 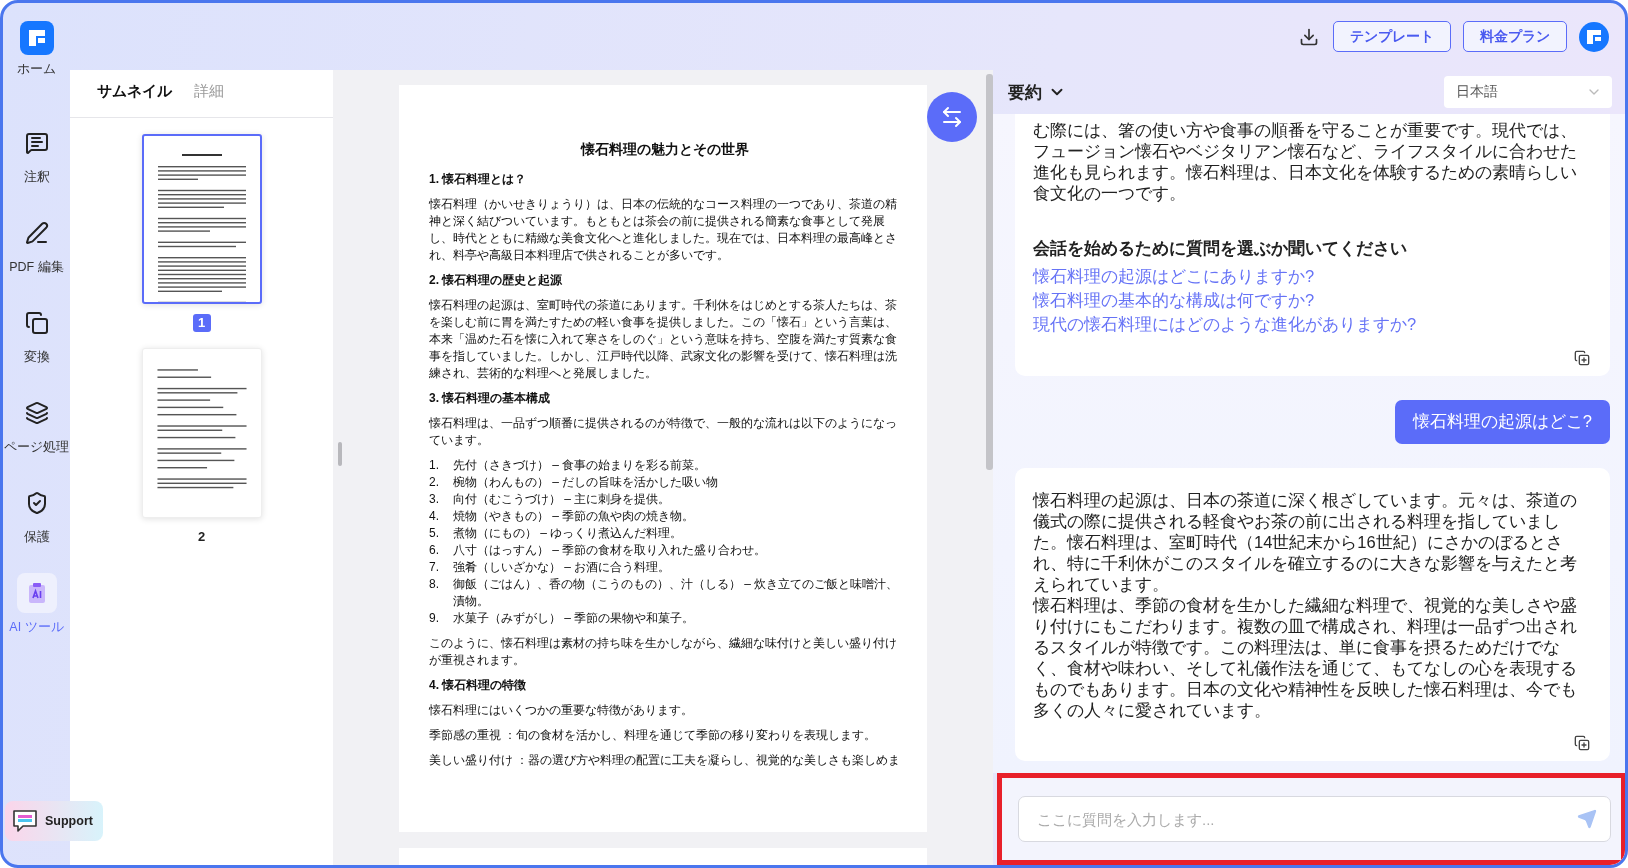 I want to click on sidebar-nav-item: 保護, so click(x=36, y=516).